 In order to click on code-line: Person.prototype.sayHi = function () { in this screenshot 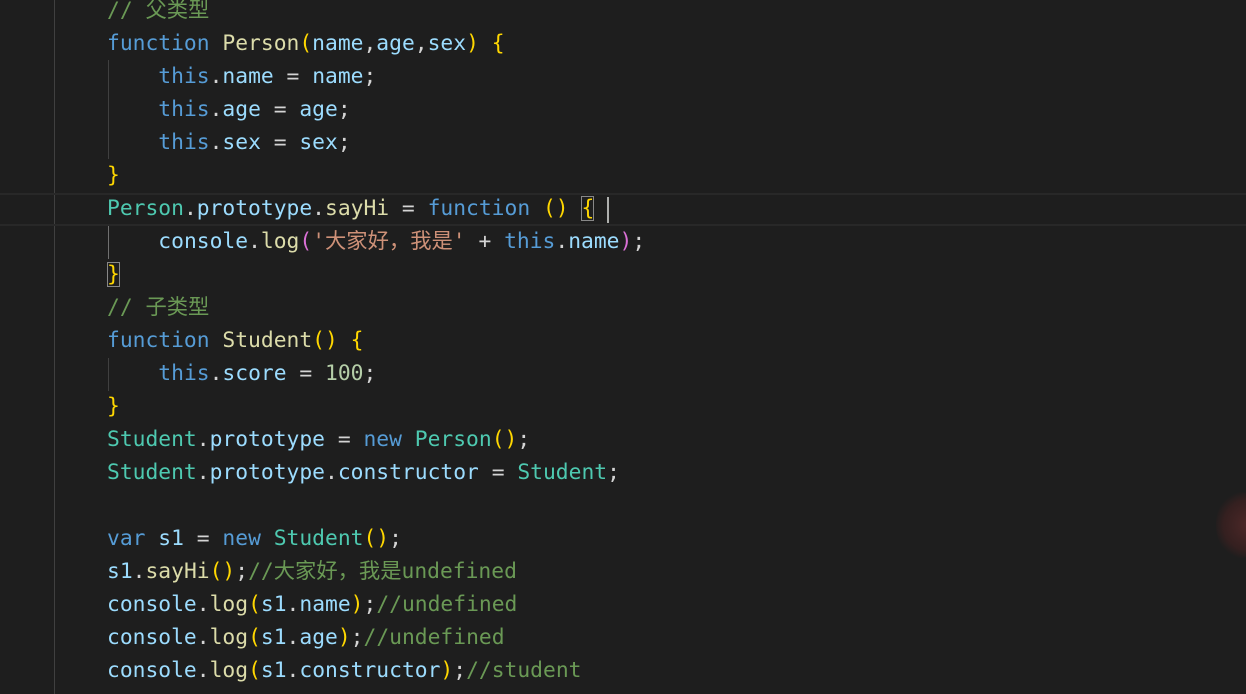, I will do `click(351, 208)`.